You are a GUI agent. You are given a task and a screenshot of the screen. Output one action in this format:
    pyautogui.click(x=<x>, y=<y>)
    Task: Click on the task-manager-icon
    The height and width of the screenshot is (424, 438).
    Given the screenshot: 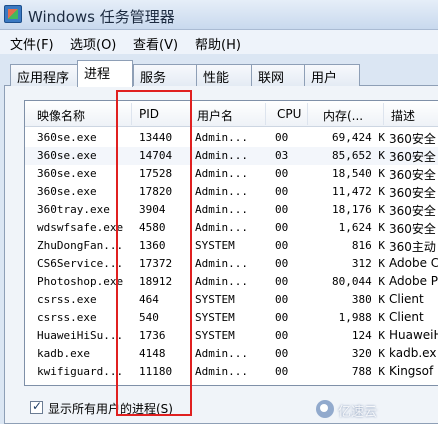 What is the action you would take?
    pyautogui.click(x=13, y=14)
    